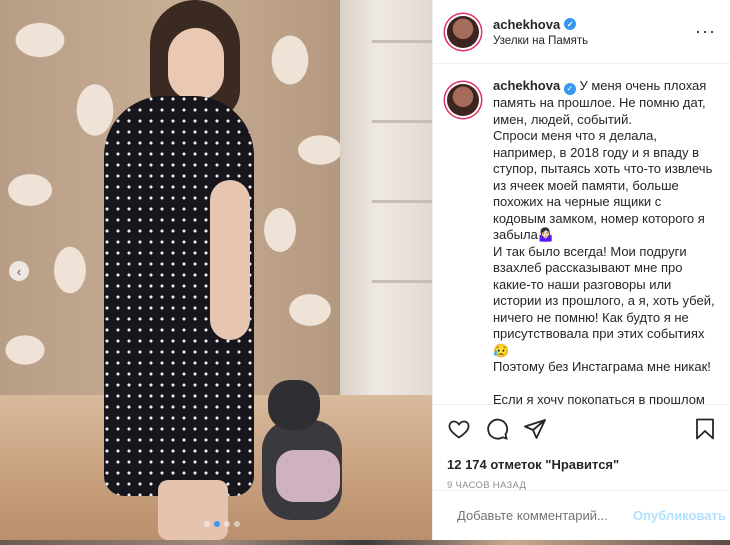 Image resolution: width=730 pixels, height=545 pixels. What do you see at coordinates (526, 24) in the screenshot?
I see `username-link: achekhova` at bounding box center [526, 24].